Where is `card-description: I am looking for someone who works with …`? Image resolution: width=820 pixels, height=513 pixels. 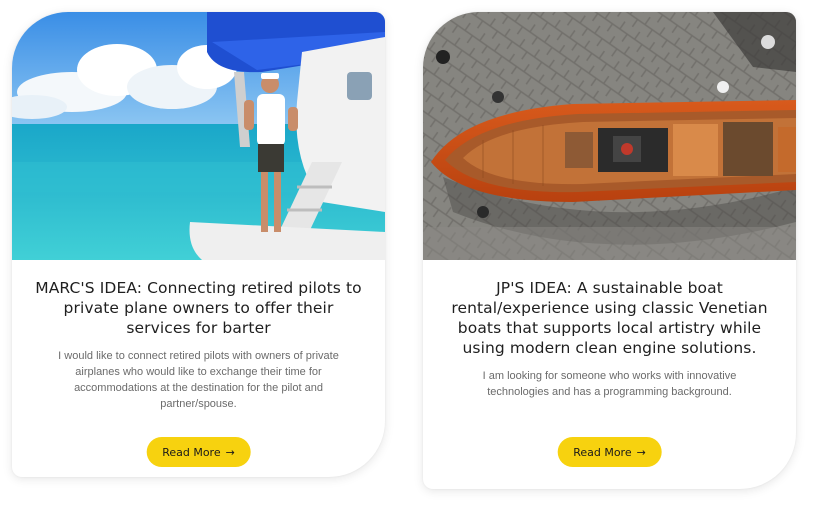
card-description: I am looking for someone who works with … is located at coordinates (609, 384).